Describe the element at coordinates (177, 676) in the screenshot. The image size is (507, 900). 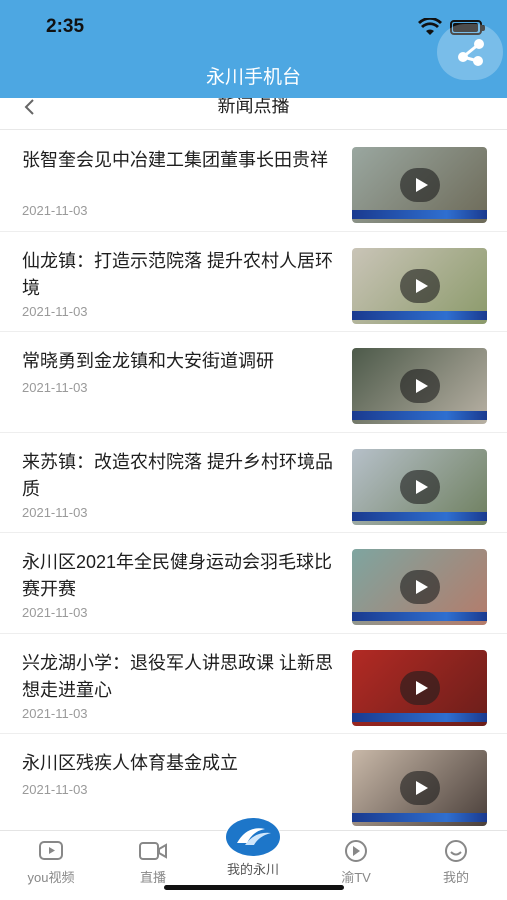
I see `news-title: 兴龙湖小学：退役军人讲思政课 让新思想走进童心` at that location.